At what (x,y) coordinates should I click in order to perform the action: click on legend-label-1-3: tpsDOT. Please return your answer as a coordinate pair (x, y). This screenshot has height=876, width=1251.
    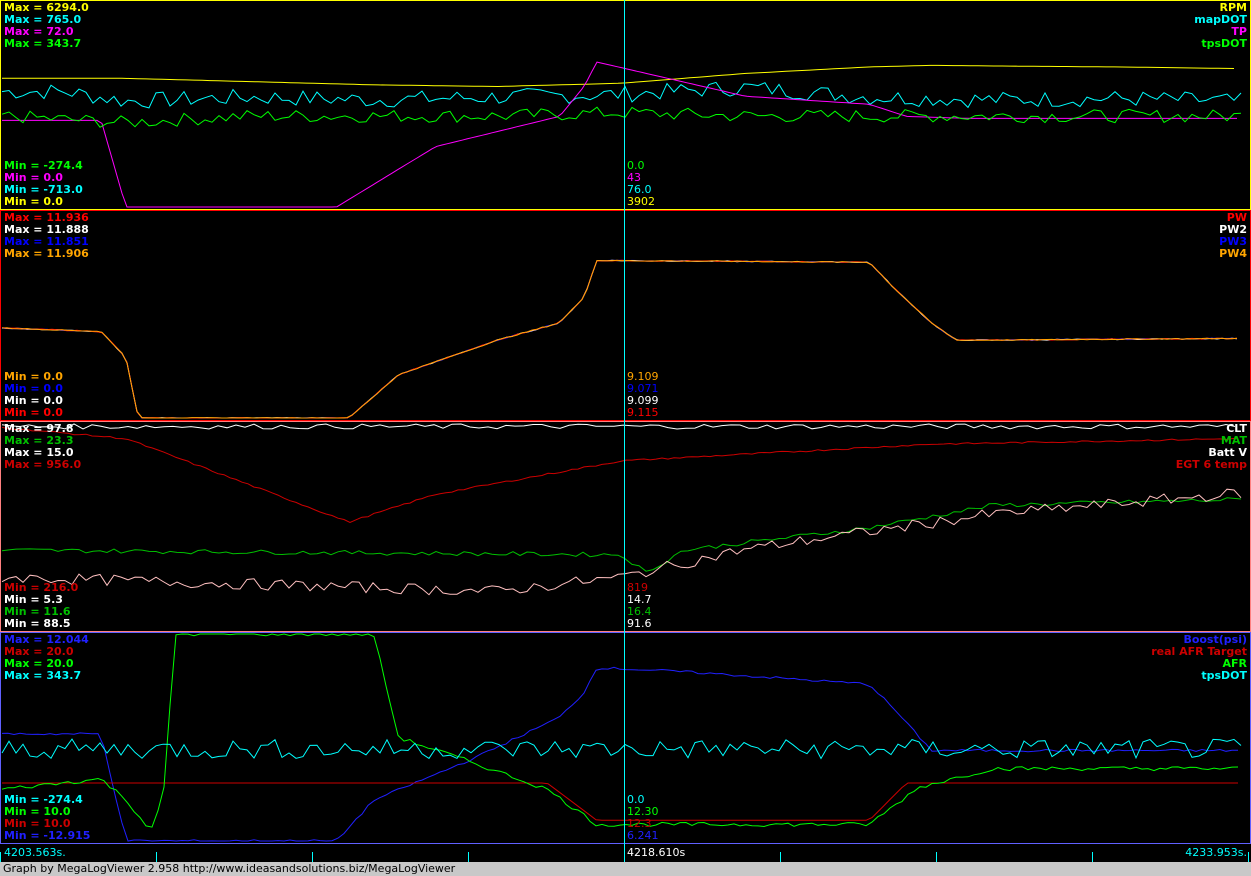
    Looking at the image, I should click on (1224, 43).